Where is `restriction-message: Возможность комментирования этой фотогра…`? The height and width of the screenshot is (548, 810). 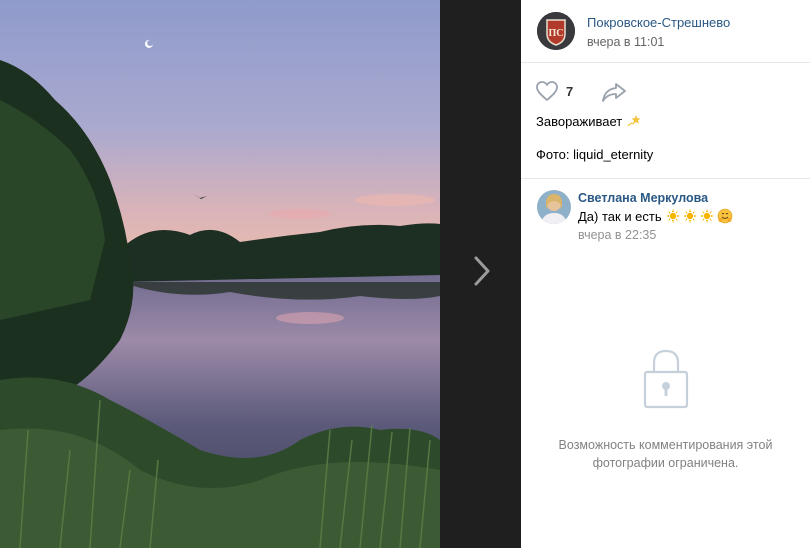 restriction-message: Возможность комментирования этой фотогра… is located at coordinates (665, 454).